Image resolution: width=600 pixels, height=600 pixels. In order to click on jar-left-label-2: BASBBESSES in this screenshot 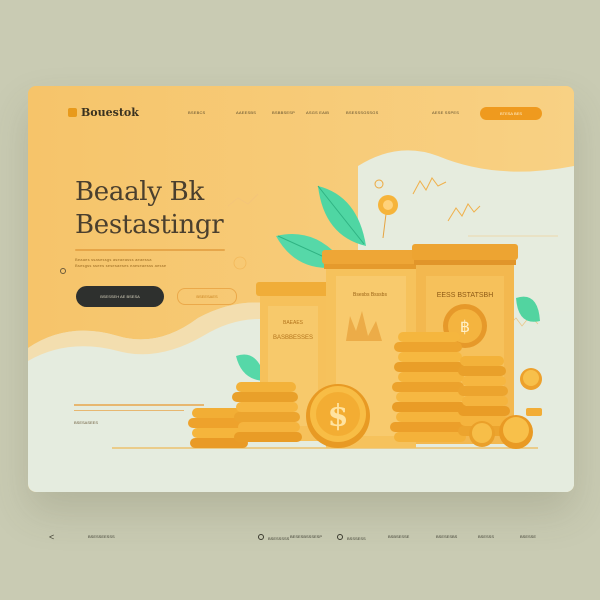, I will do `click(293, 338)`.